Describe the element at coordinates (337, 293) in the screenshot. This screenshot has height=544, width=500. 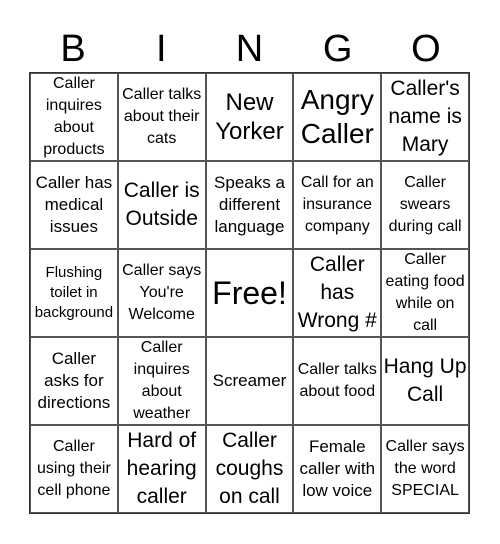
I see `bingo-cell: Caller has Wrong #` at that location.